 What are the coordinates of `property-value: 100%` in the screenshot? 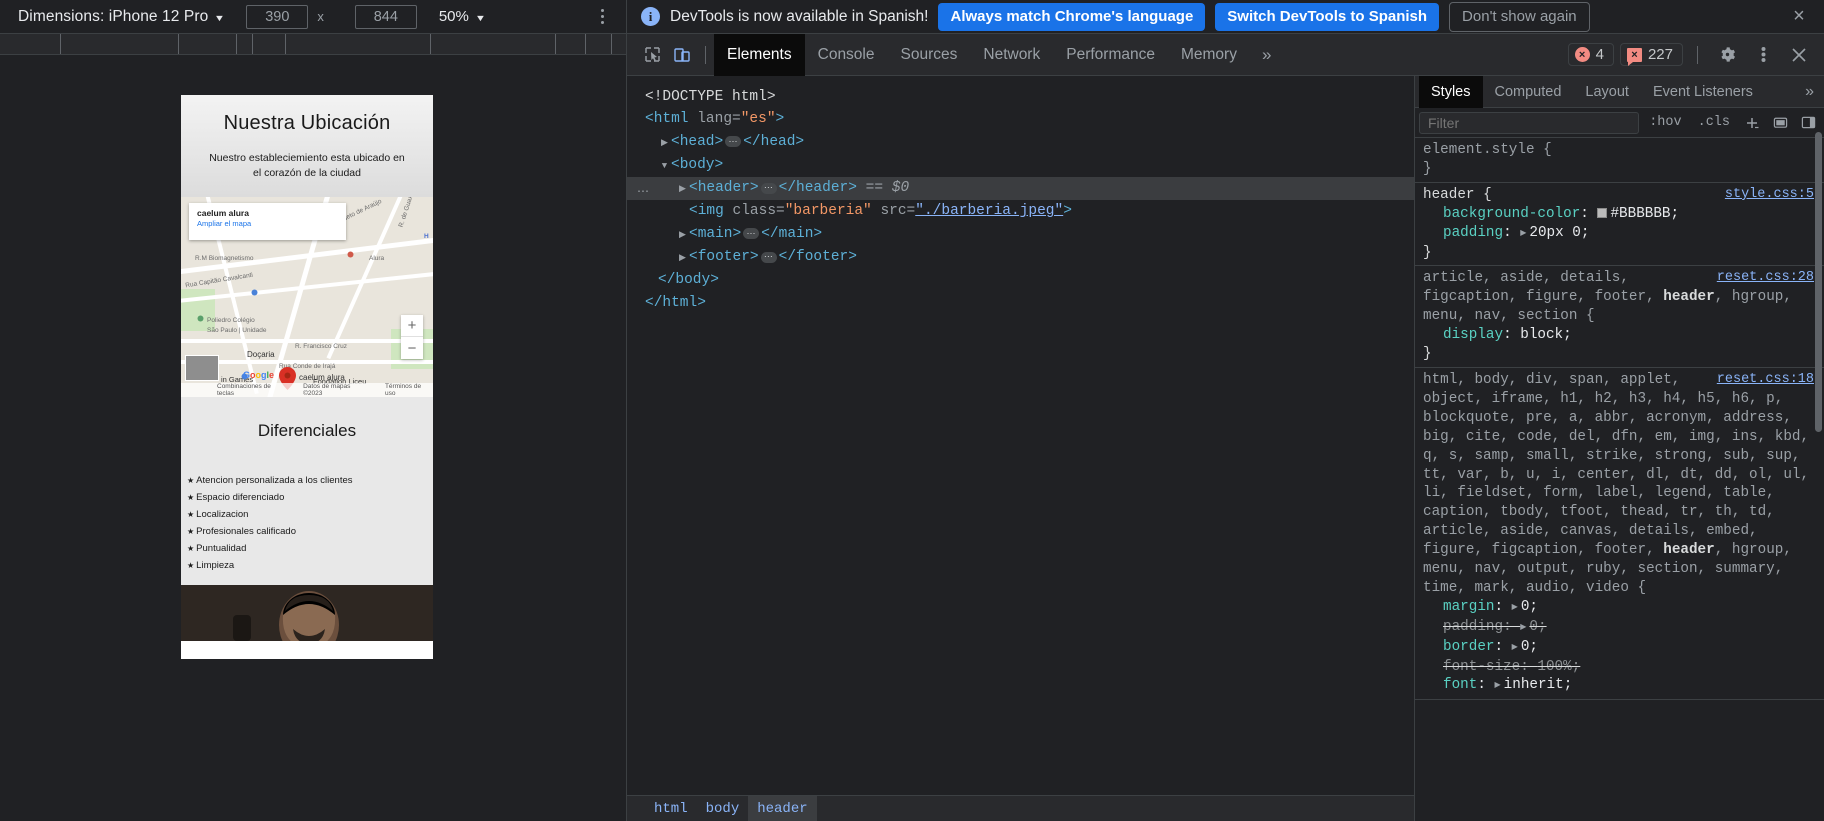 It's located at (1554, 667).